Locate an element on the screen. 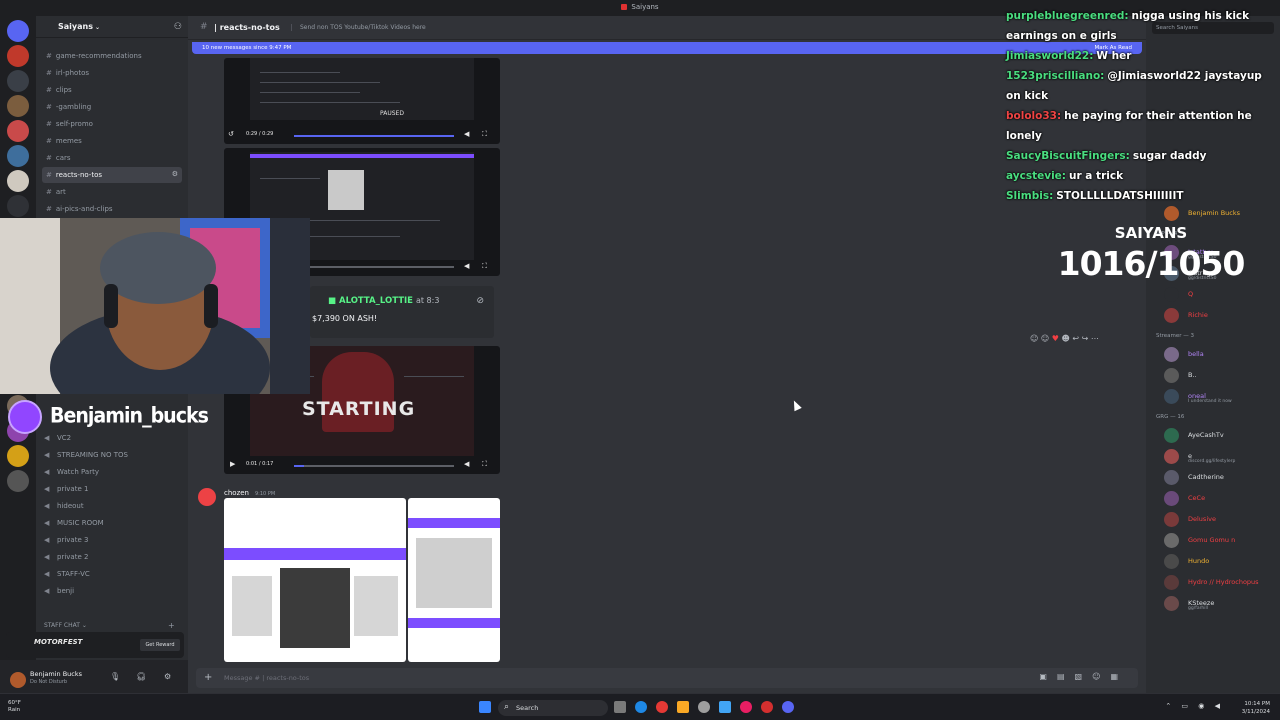 The height and width of the screenshot is (720, 1280). video-attachment: PAUSED ↺ 0:29 / 0:29 ◀ ⛶ is located at coordinates (362, 101).